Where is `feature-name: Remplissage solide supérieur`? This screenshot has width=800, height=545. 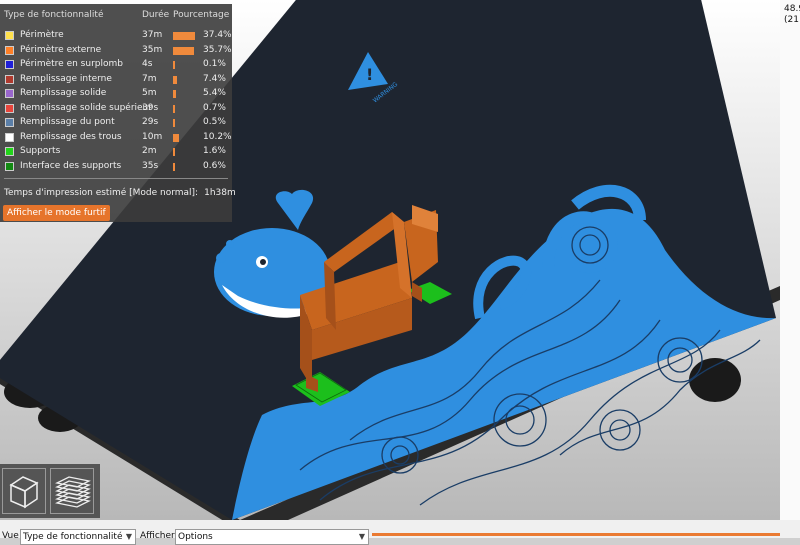
feature-name: Remplissage solide supérieur is located at coordinates (86, 107).